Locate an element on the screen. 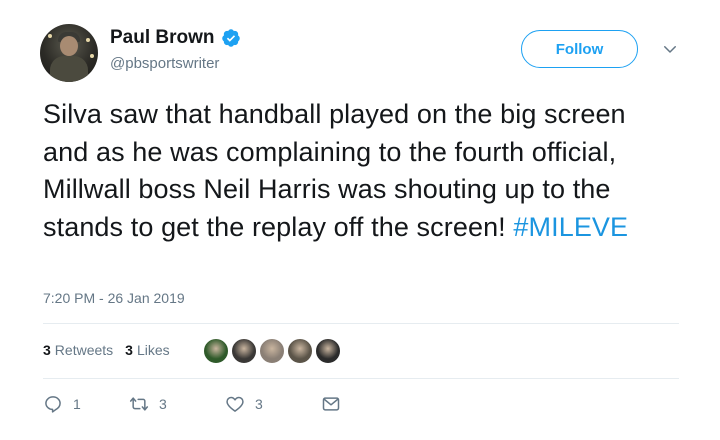  retweets-label: Retweets is located at coordinates (84, 350).